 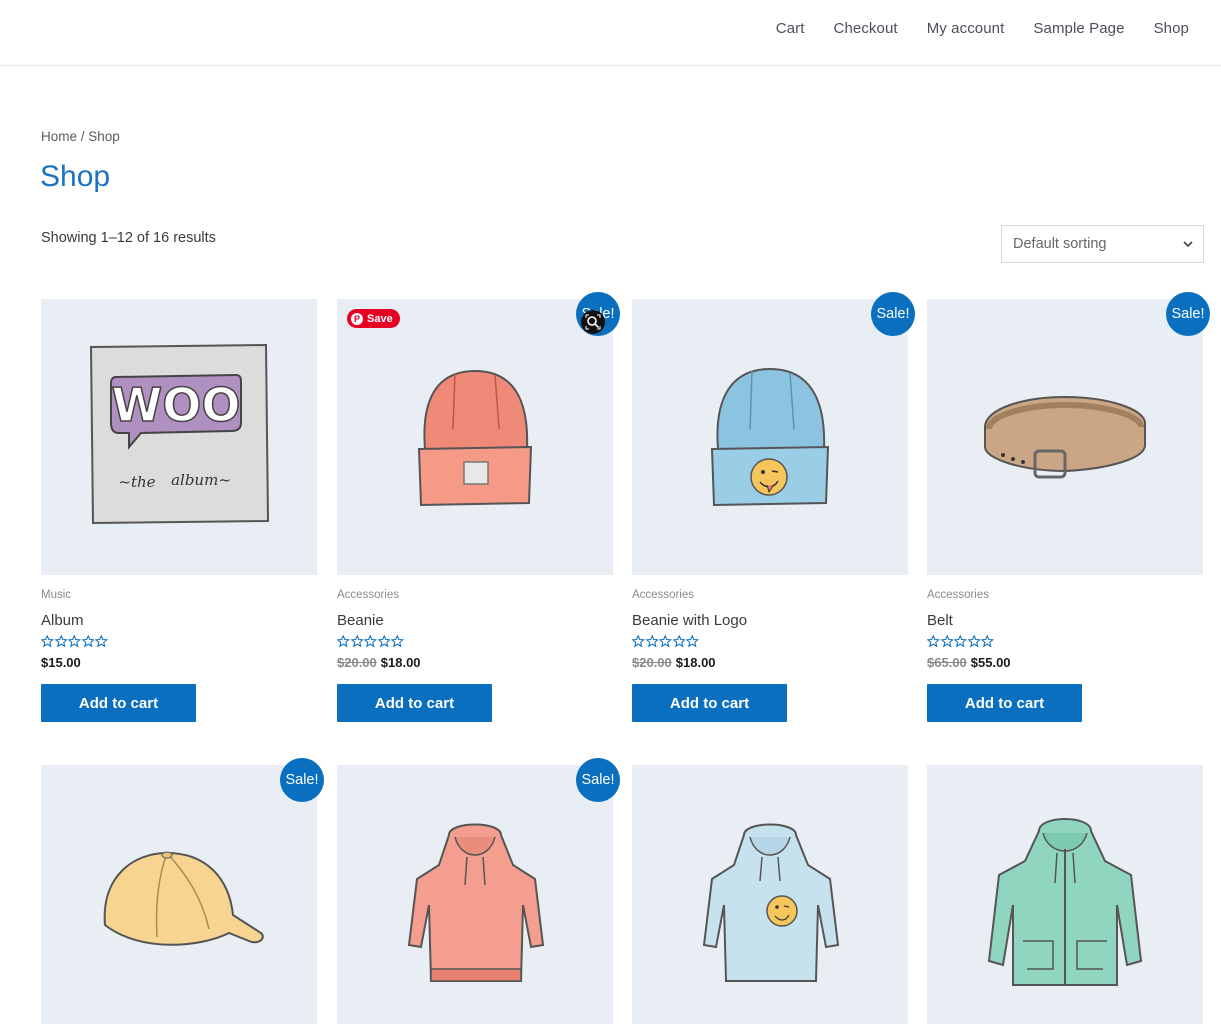 What do you see at coordinates (1078, 28) in the screenshot?
I see `nav-link-sample-page: Sample Page` at bounding box center [1078, 28].